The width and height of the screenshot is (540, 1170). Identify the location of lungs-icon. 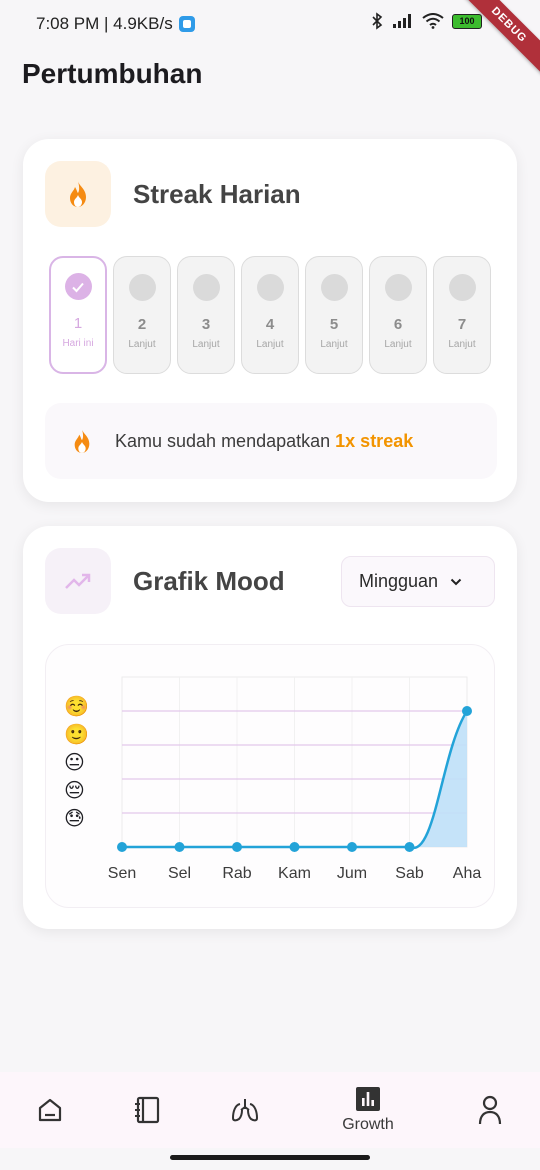
(245, 1110).